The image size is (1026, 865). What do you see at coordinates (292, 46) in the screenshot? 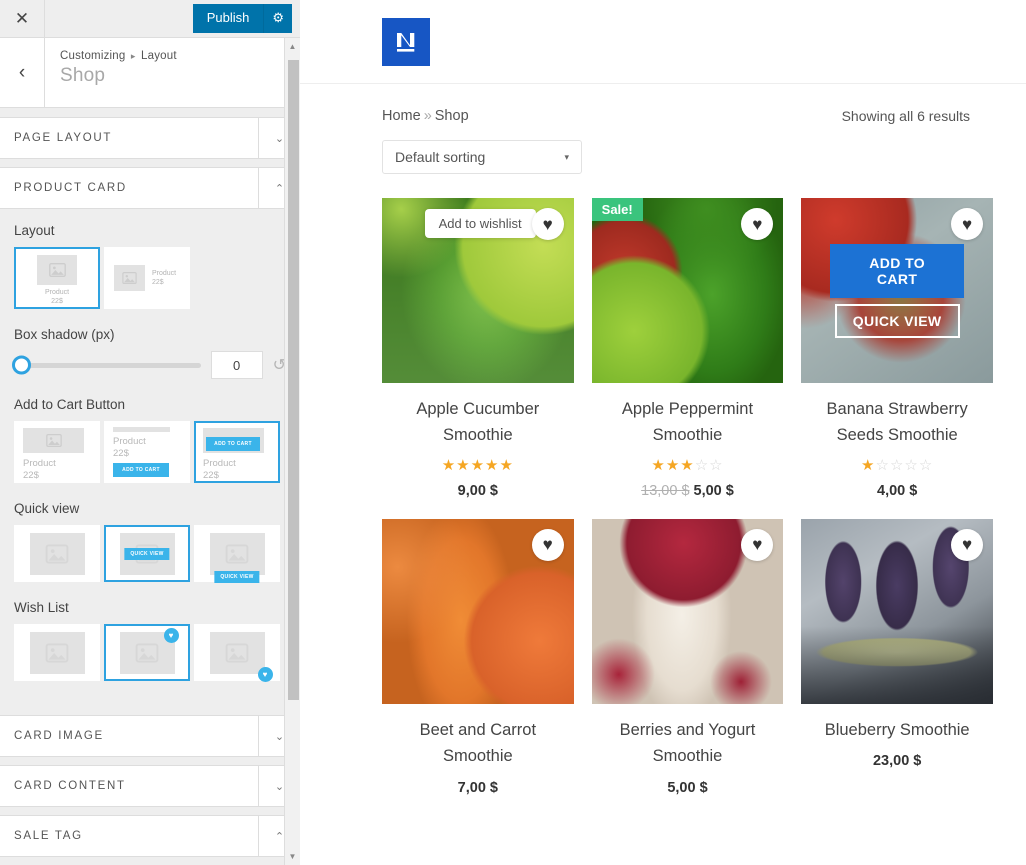
I see `scroll-up-icon: ▲` at bounding box center [292, 46].